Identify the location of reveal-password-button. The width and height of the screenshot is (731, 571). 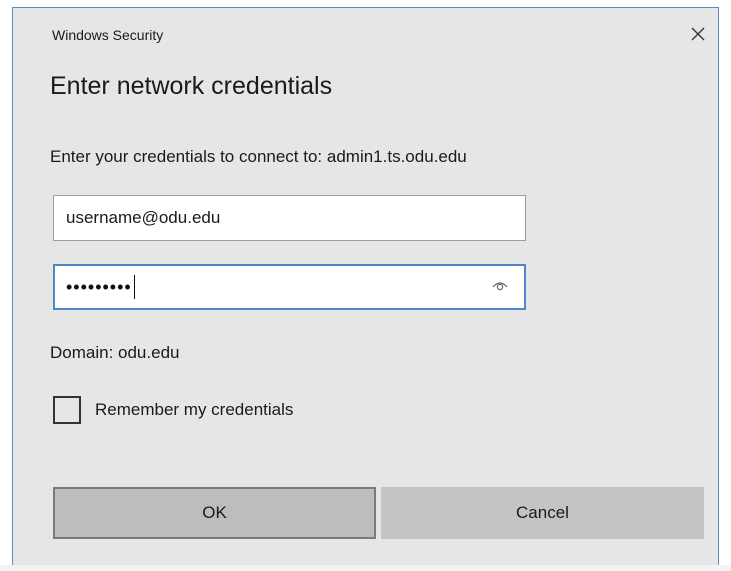
(500, 287).